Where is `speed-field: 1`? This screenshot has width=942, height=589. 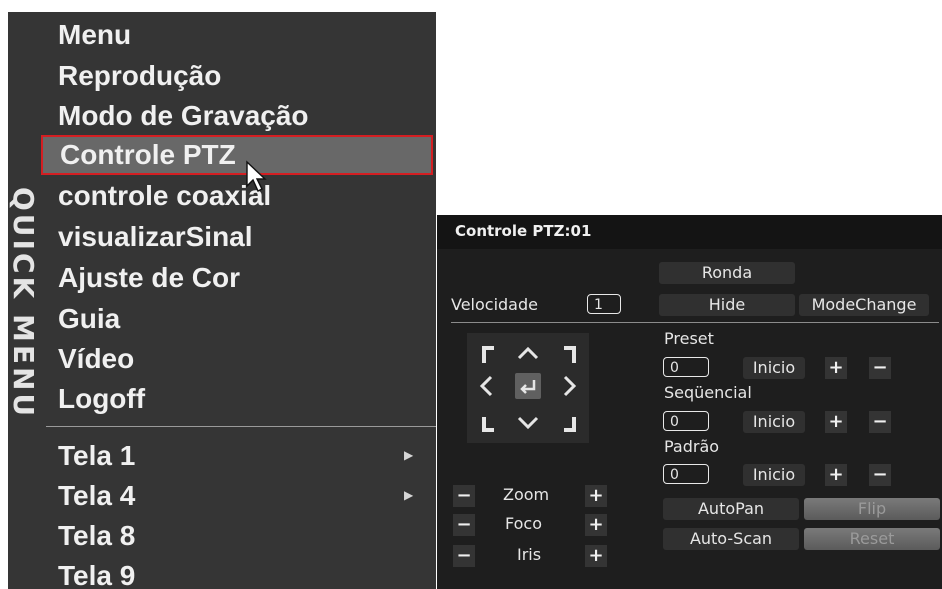
speed-field: 1 is located at coordinates (604, 304).